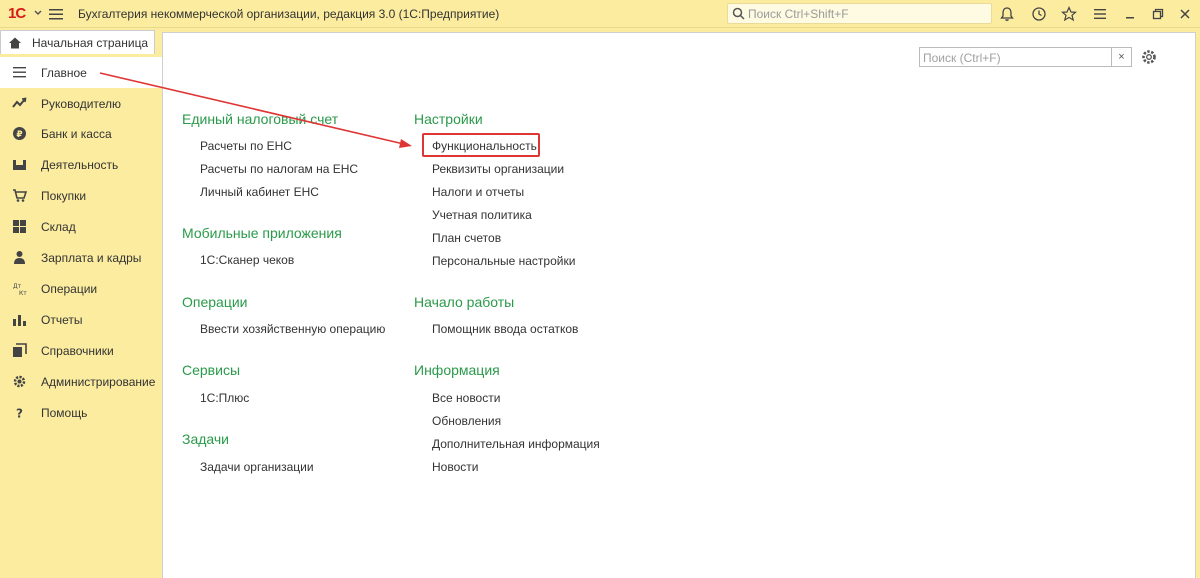 The height and width of the screenshot is (578, 1200). I want to click on app-logo: 1С, so click(17, 13).